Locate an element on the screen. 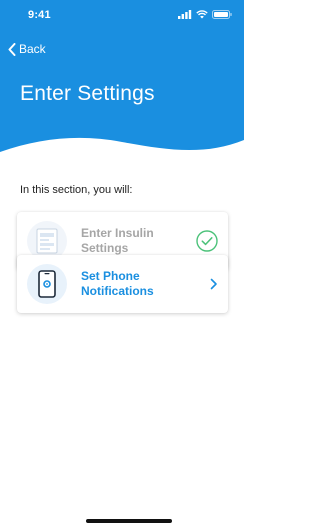 The image size is (320, 527). section-intro-text: In this section, you will: is located at coordinates (76, 190).